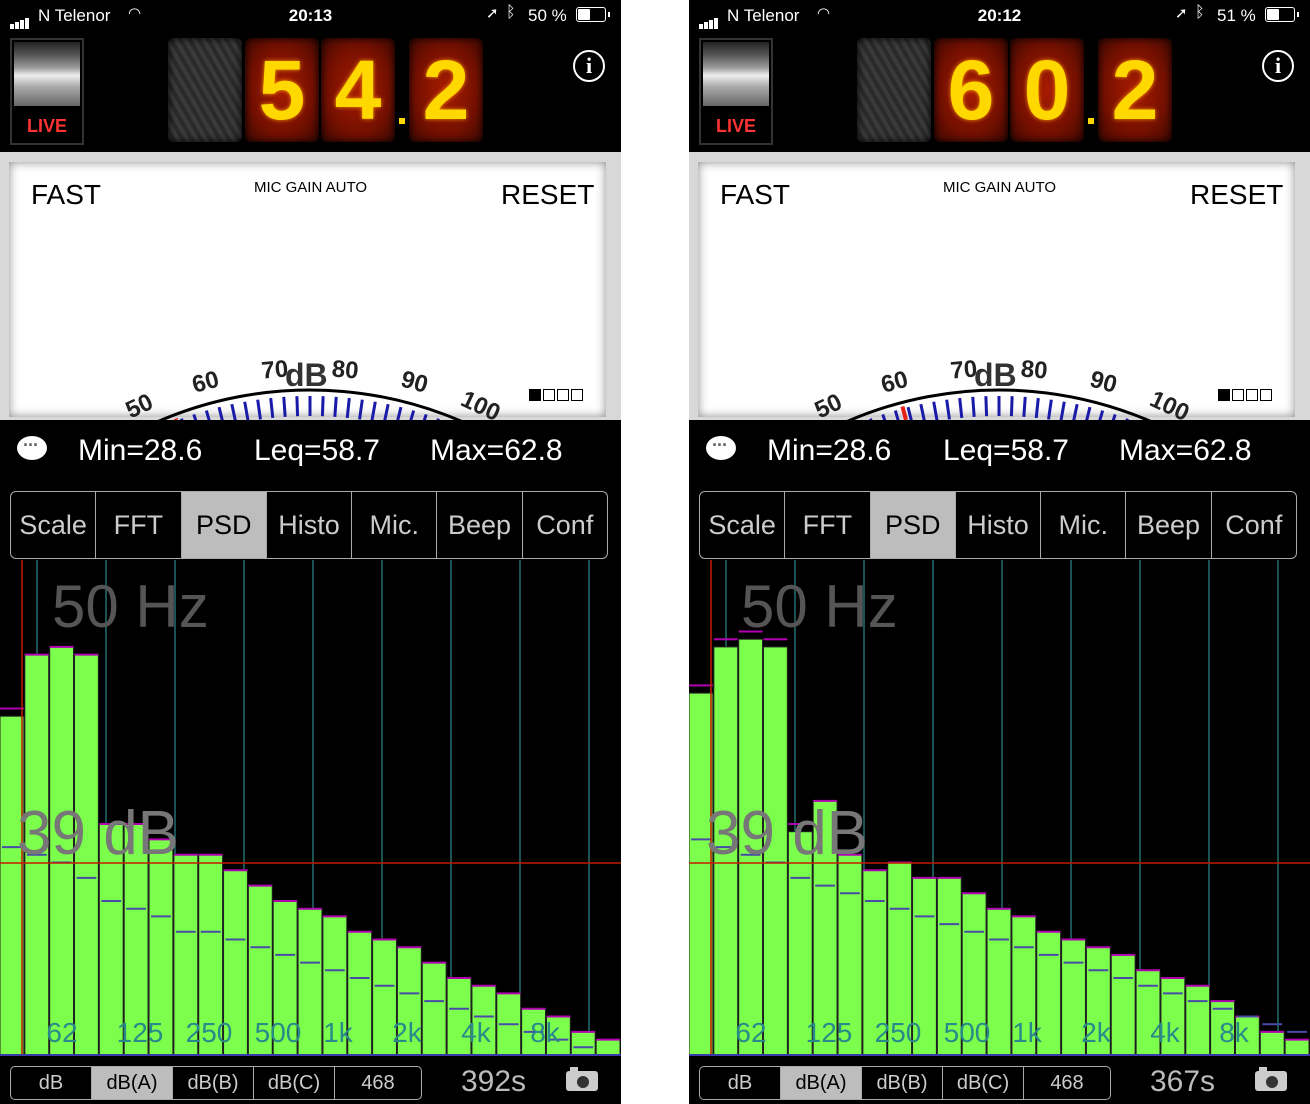  What do you see at coordinates (829, 450) in the screenshot?
I see `min-stat: Min=28.6` at bounding box center [829, 450].